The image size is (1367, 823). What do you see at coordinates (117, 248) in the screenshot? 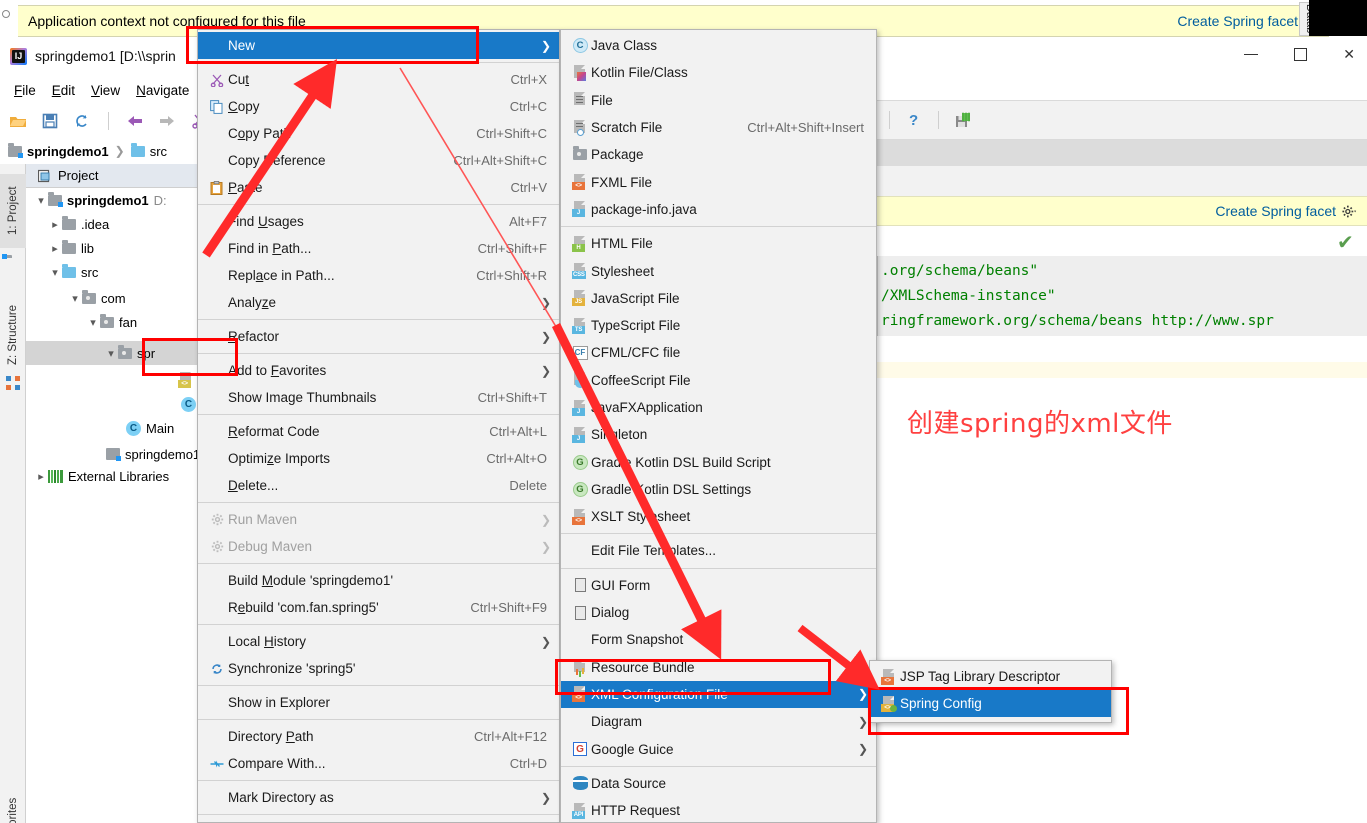
I see `tree-item-lib: ▸ lib` at bounding box center [117, 248].